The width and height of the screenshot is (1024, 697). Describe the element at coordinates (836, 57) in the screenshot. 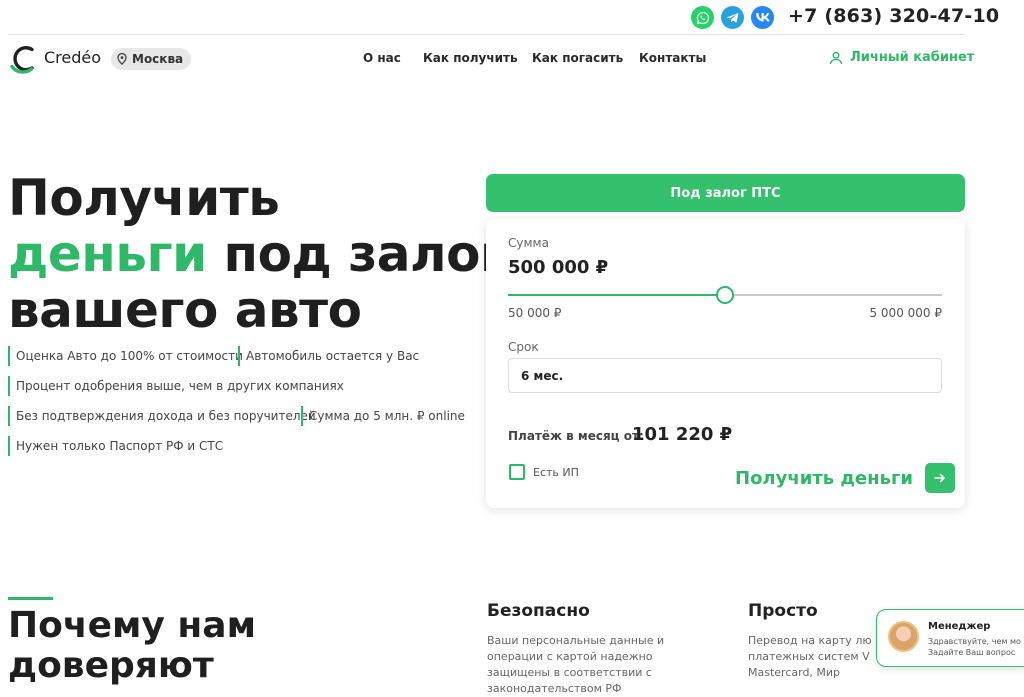

I see `user-icon` at that location.